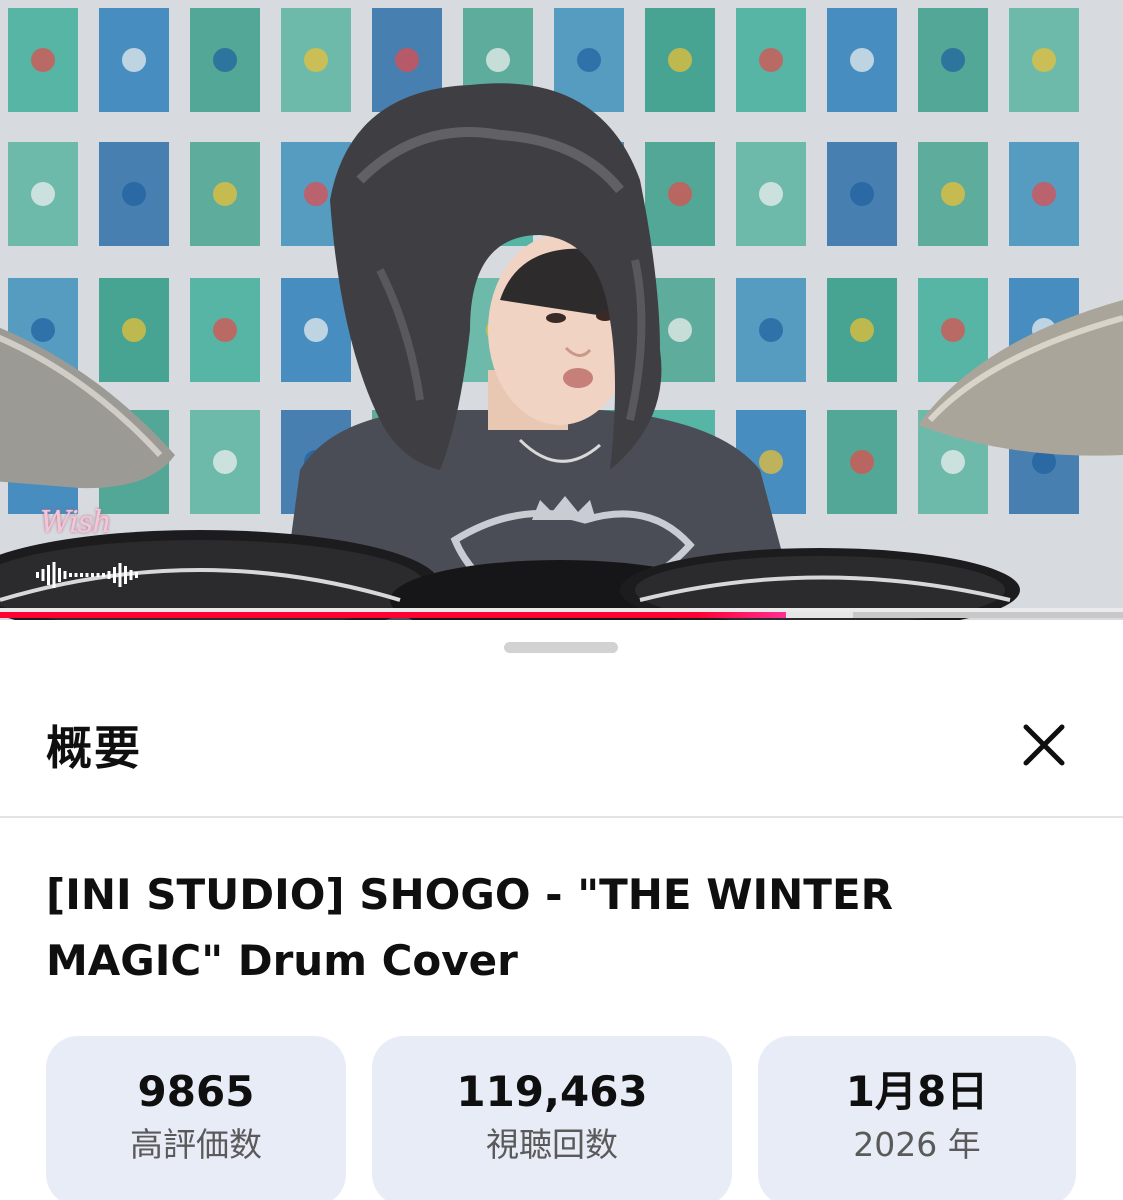 The height and width of the screenshot is (1200, 1123). I want to click on stat-likes-value: 9865, so click(196, 1091).